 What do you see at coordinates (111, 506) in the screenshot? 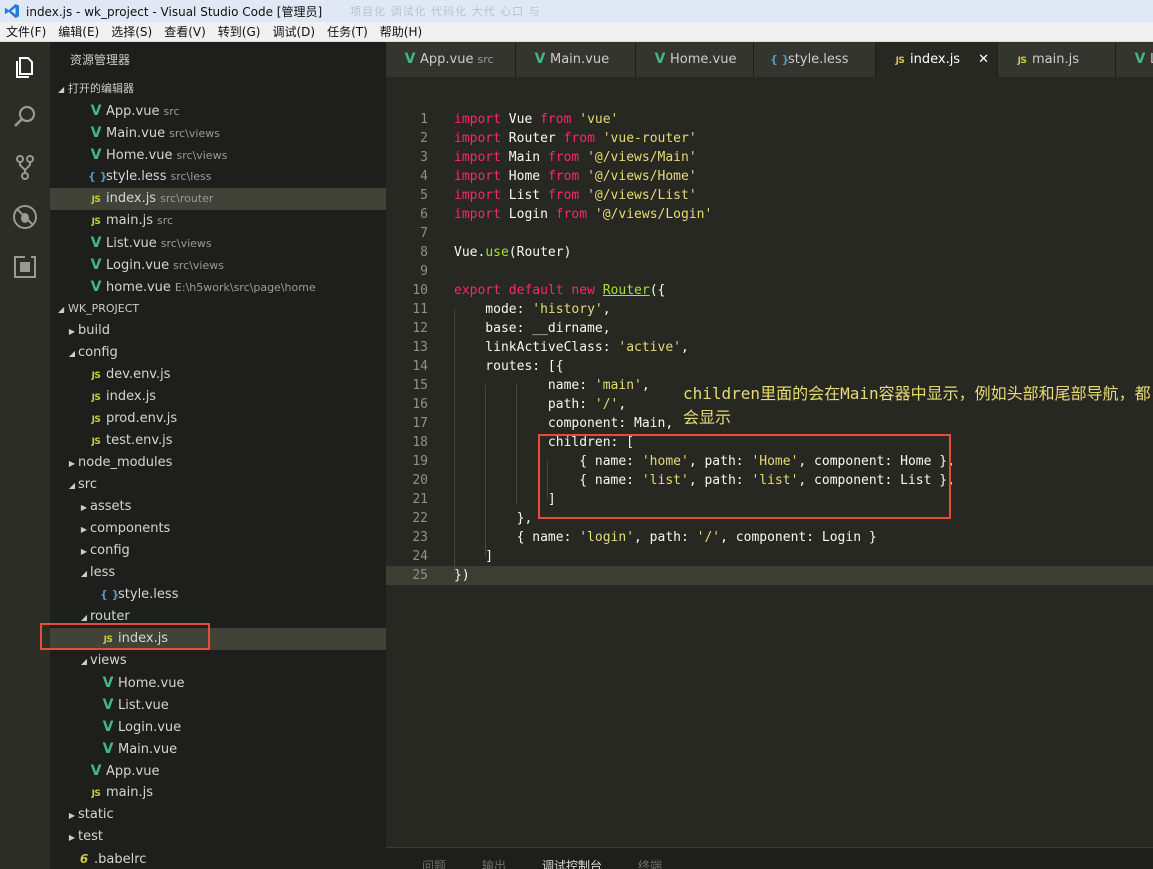
I see `folder-name: assets` at bounding box center [111, 506].